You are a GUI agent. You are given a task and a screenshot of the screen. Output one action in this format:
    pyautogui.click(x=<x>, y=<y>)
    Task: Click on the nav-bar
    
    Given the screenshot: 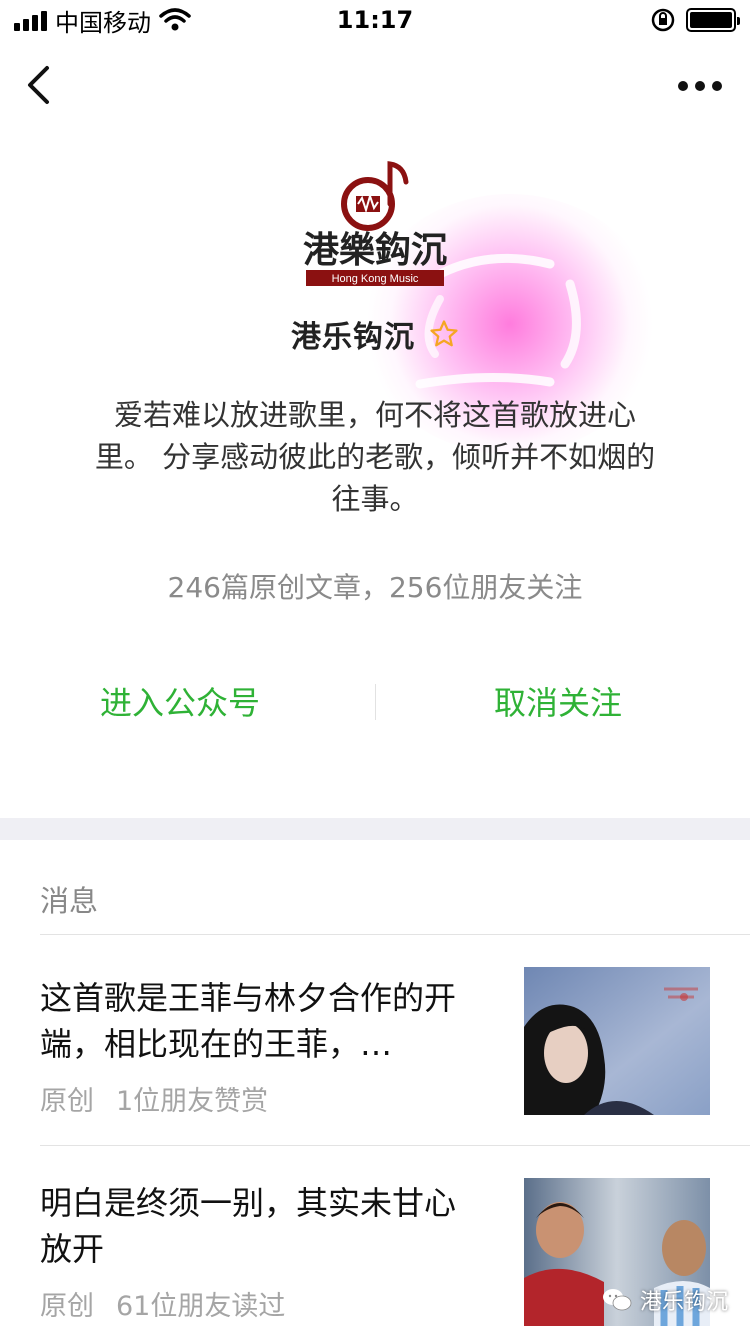 What is the action you would take?
    pyautogui.click(x=375, y=84)
    